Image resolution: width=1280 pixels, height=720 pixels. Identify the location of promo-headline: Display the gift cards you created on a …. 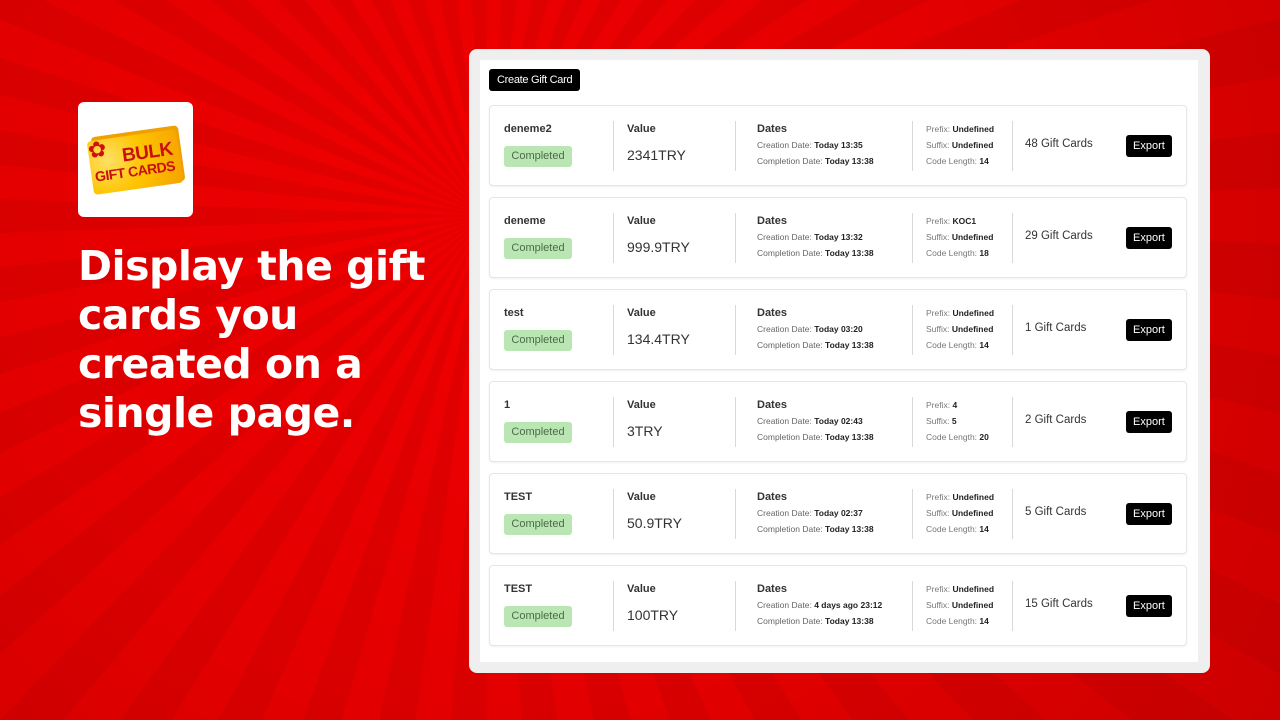
(252, 339).